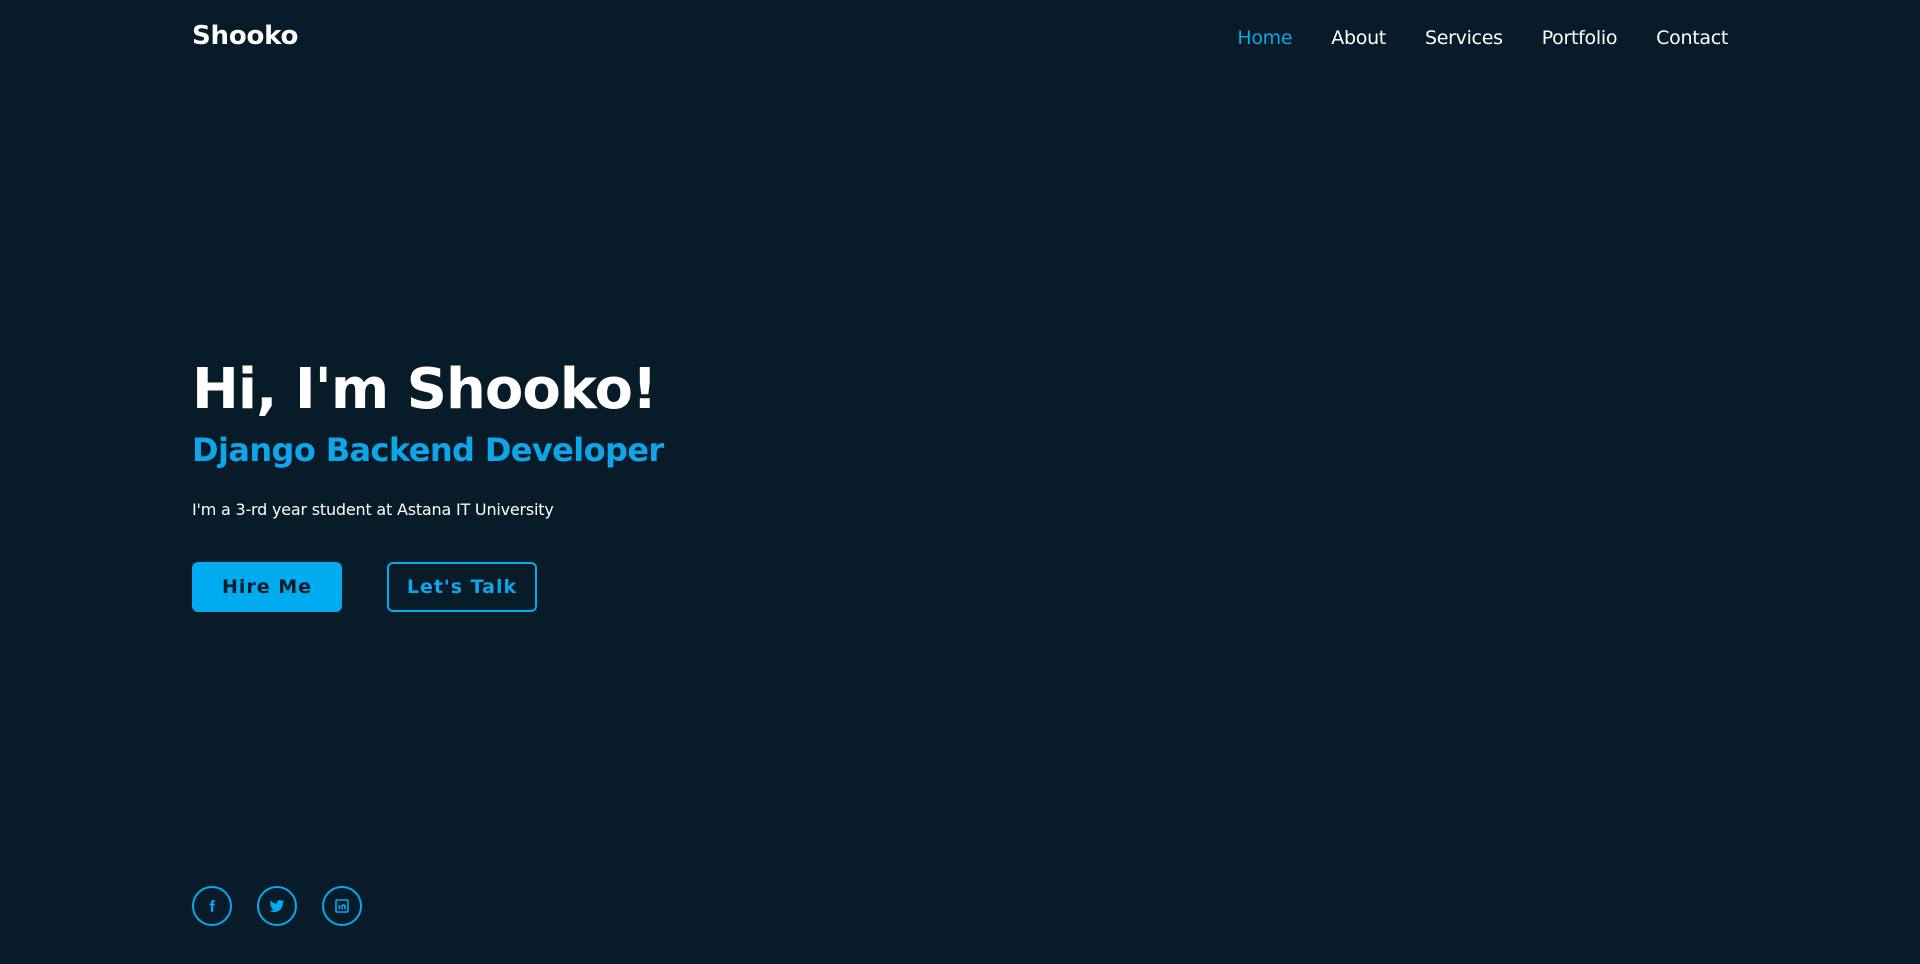  I want to click on twitter-icon, so click(277, 906).